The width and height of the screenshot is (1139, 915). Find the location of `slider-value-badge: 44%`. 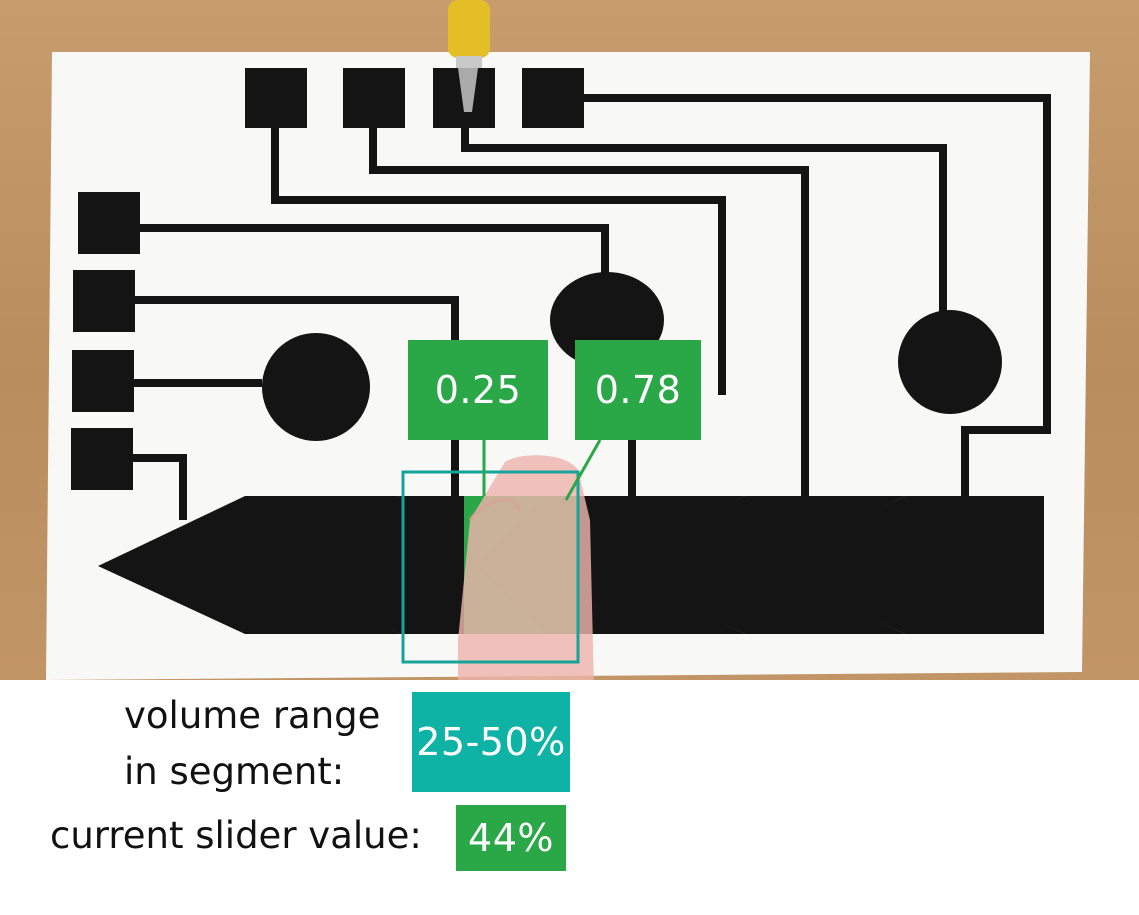

slider-value-badge: 44% is located at coordinates (511, 838).